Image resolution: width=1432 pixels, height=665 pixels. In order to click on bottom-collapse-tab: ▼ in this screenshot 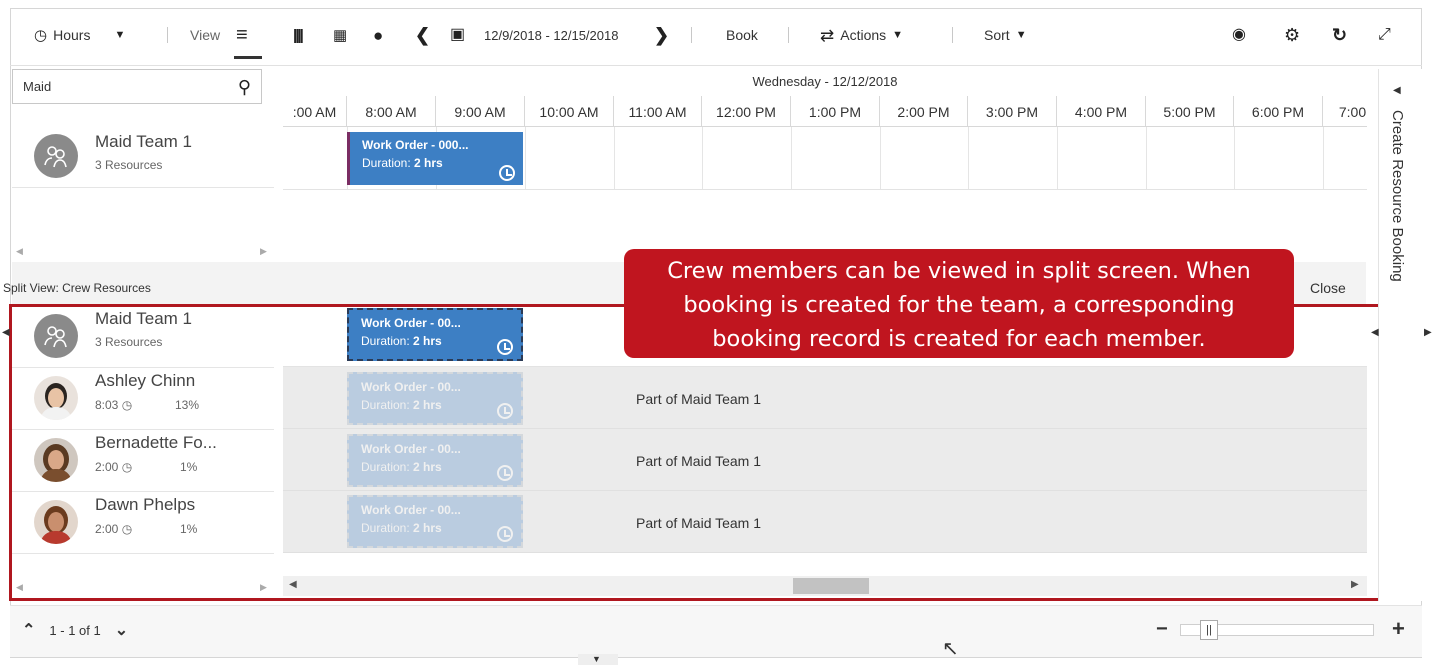, I will do `click(598, 659)`.